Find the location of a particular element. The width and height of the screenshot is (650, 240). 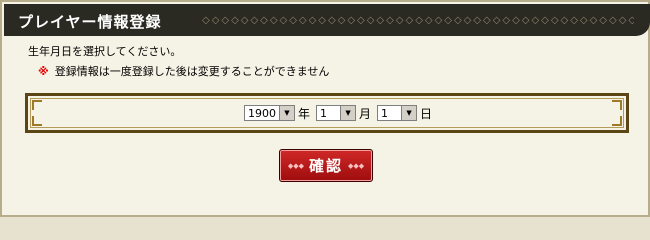

page-title: プレイヤー情報登録 is located at coordinates (90, 22).